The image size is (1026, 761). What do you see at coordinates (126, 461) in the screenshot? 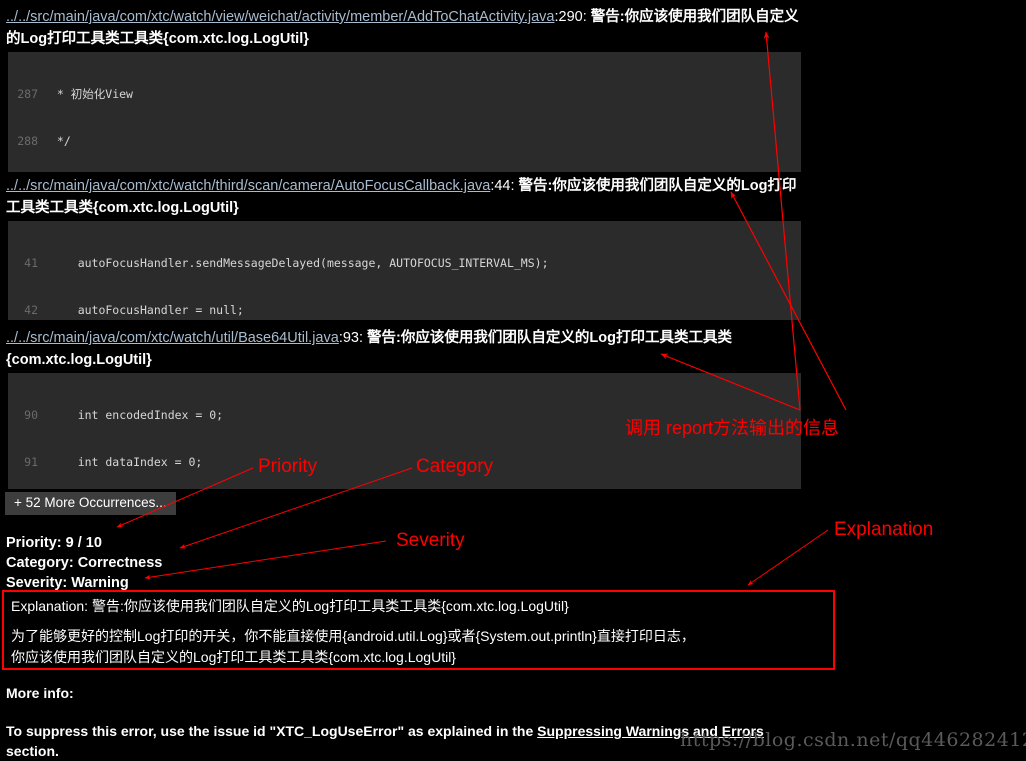
I see `code-text: int dataIndex = 0;` at bounding box center [126, 461].